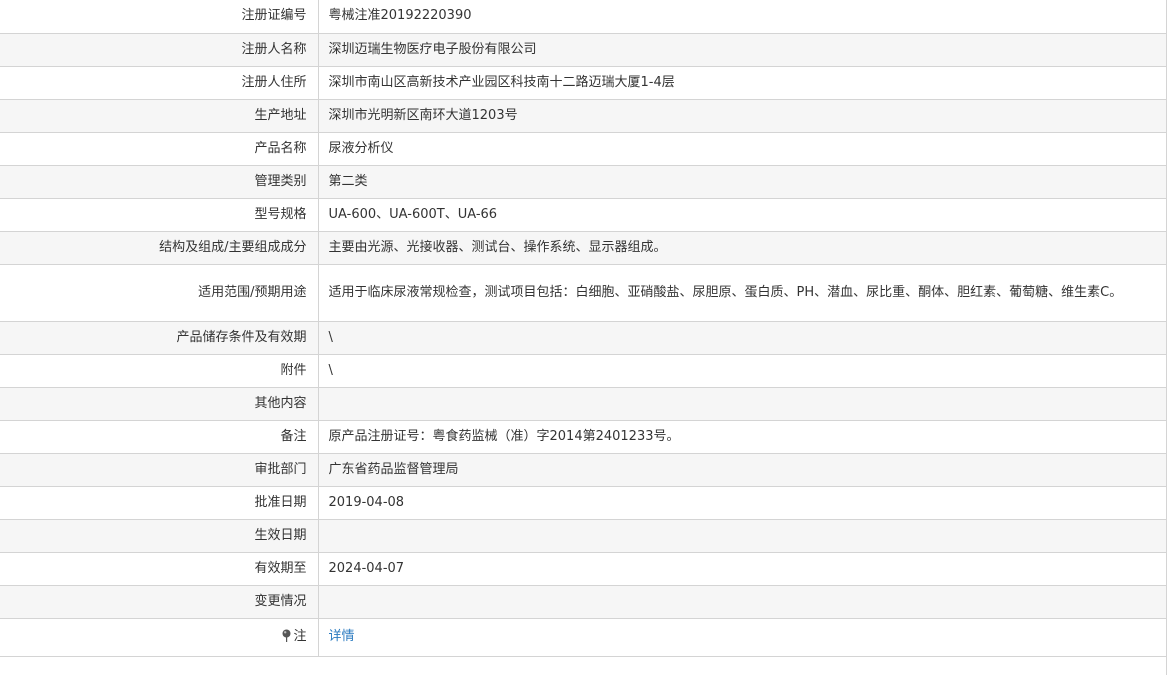  I want to click on row-label: 注册证编号, so click(159, 17).